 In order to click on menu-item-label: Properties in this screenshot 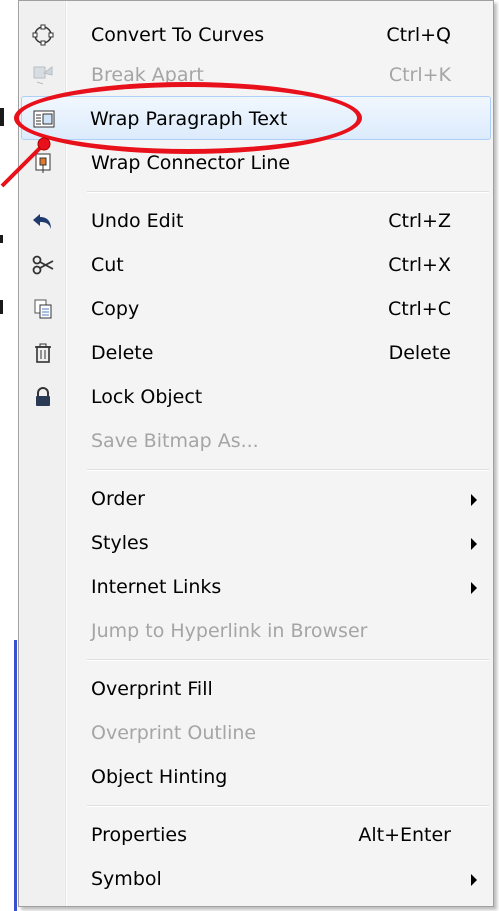, I will do `click(139, 835)`.